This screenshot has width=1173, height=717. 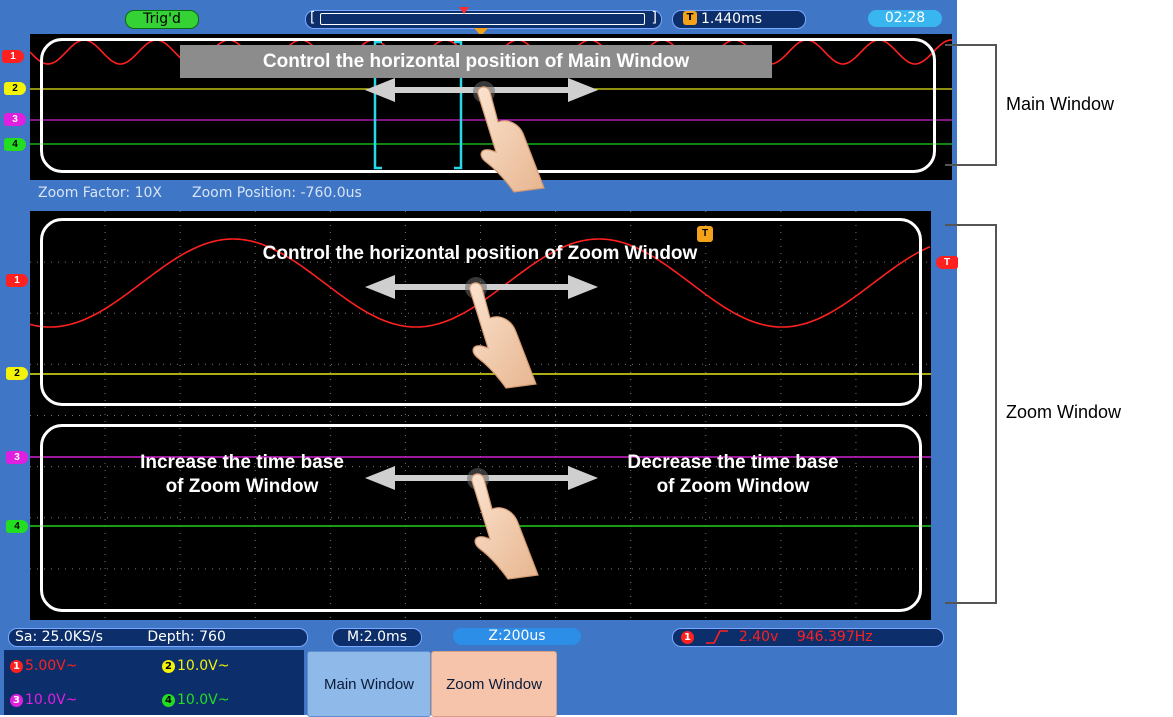 I want to click on main-window-label: Main Window, so click(x=1060, y=104).